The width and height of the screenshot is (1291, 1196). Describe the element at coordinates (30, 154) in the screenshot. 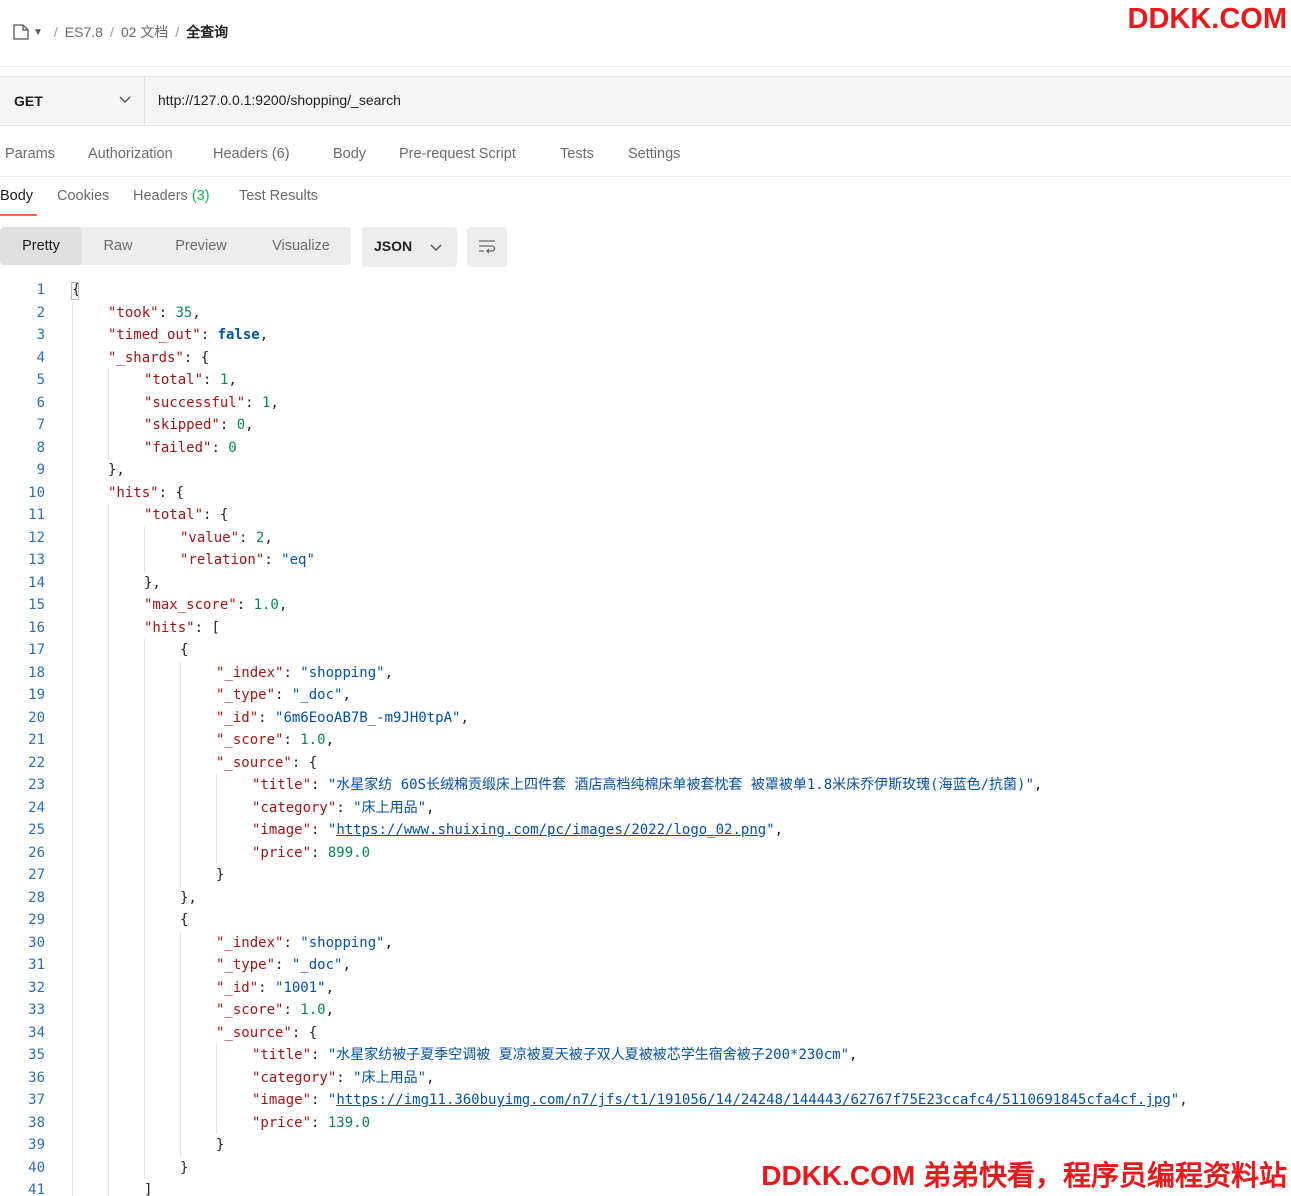

I see `tab-params: Params` at that location.